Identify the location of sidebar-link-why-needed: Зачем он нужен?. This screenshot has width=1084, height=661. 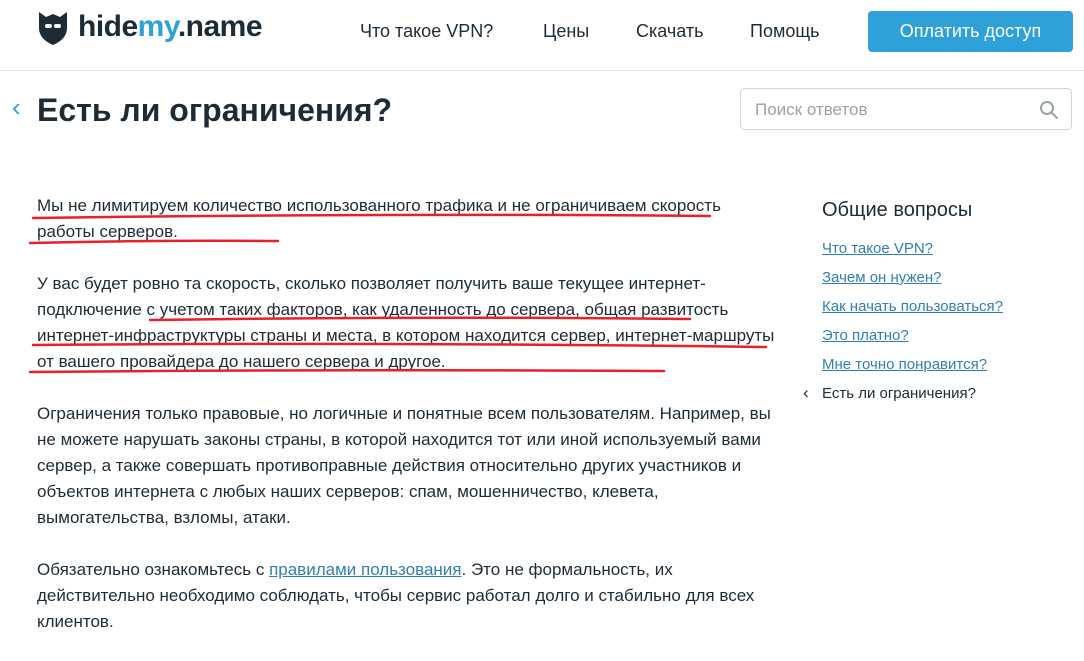
(881, 277).